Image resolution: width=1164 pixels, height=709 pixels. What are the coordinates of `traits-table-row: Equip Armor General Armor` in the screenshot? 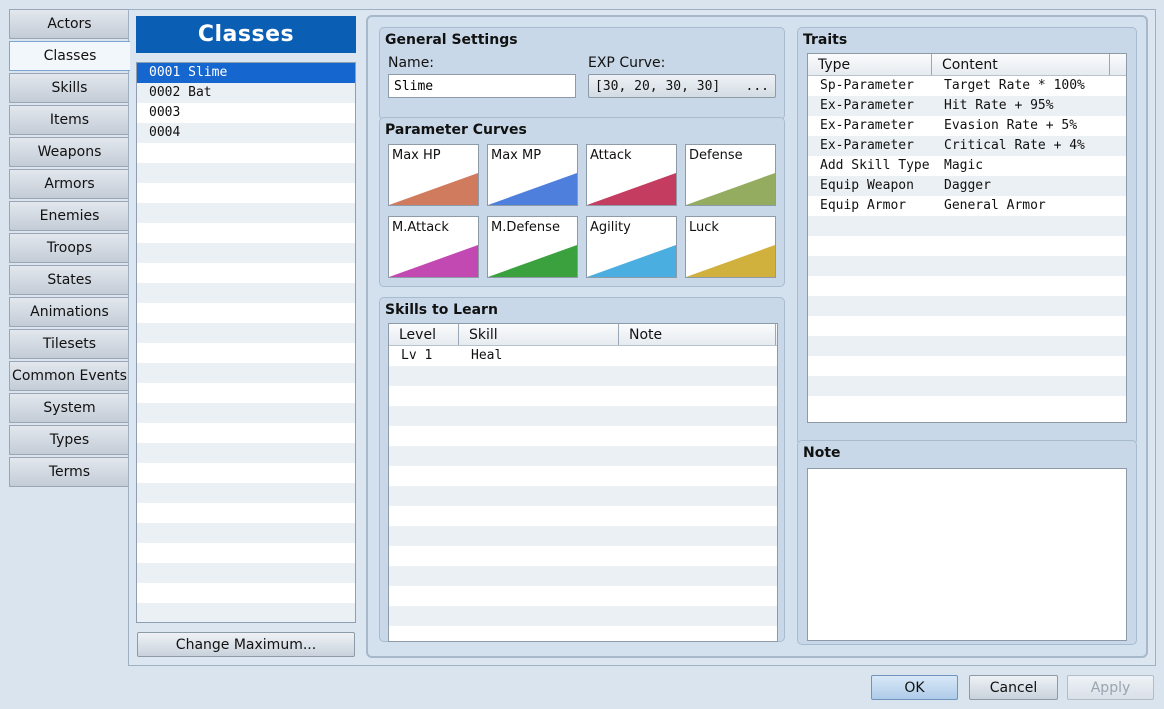 It's located at (967, 206).